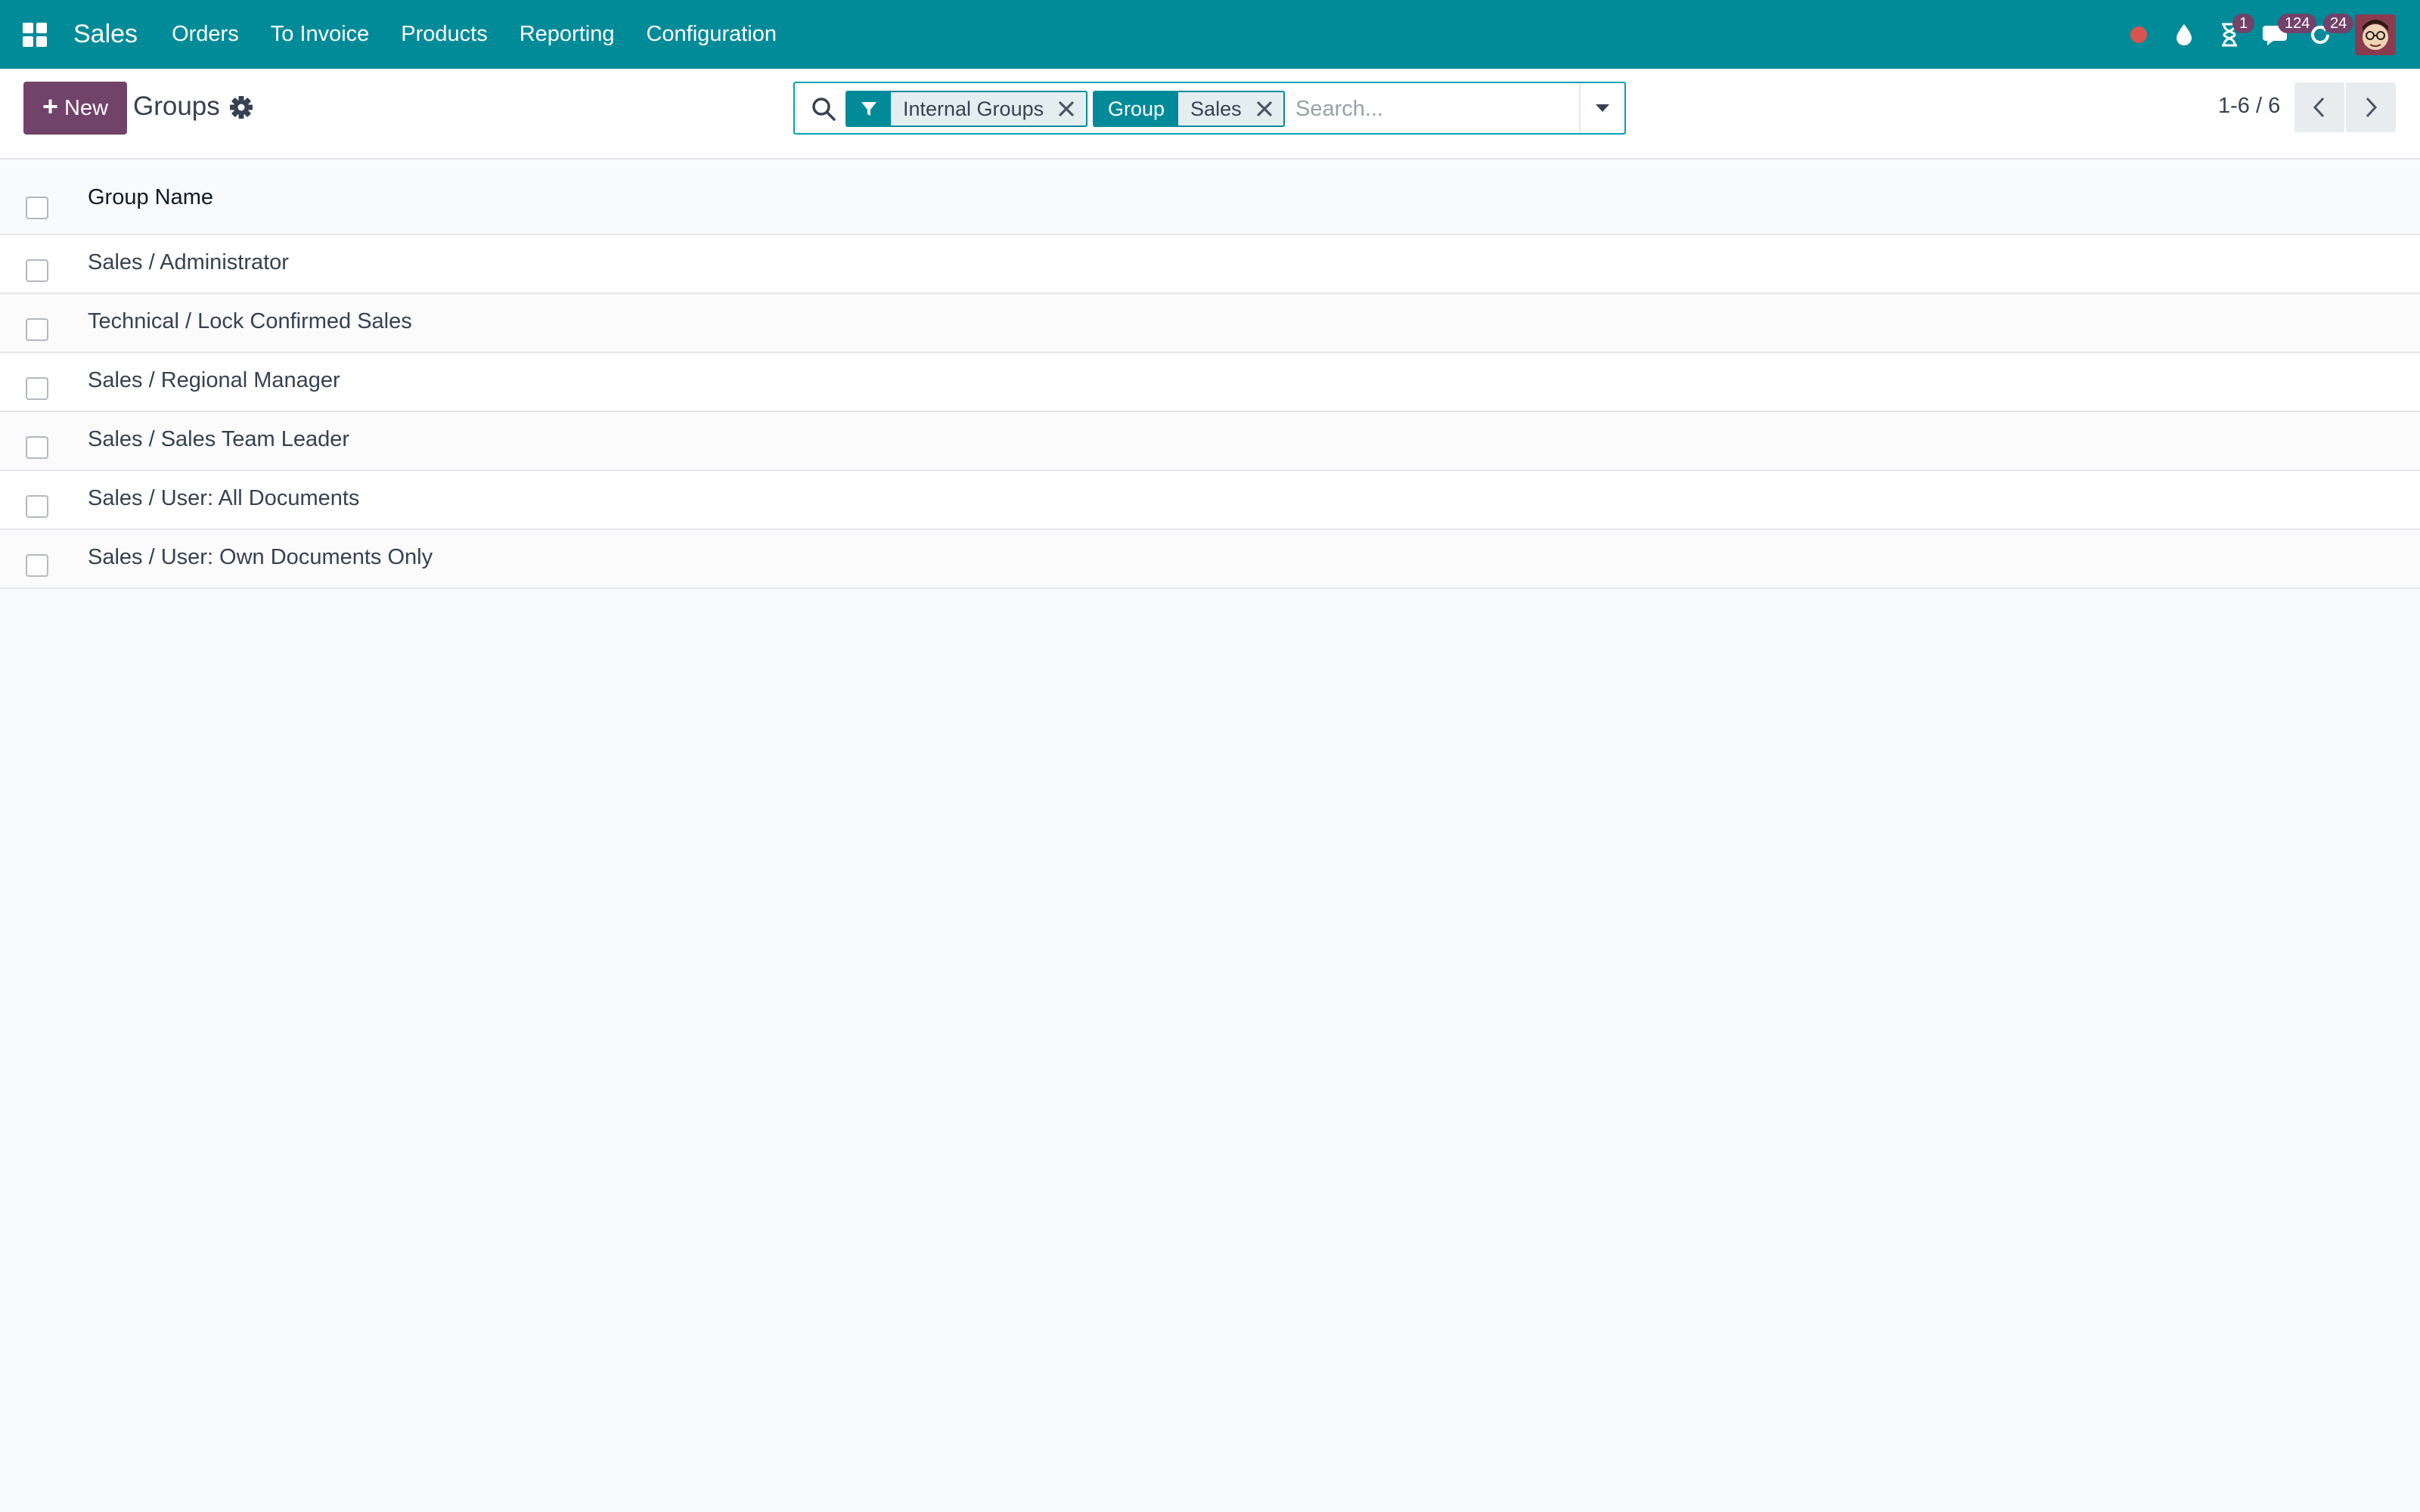  Describe the element at coordinates (260, 557) in the screenshot. I see `group-name-cell: Sales / User: Own Documents Only` at that location.